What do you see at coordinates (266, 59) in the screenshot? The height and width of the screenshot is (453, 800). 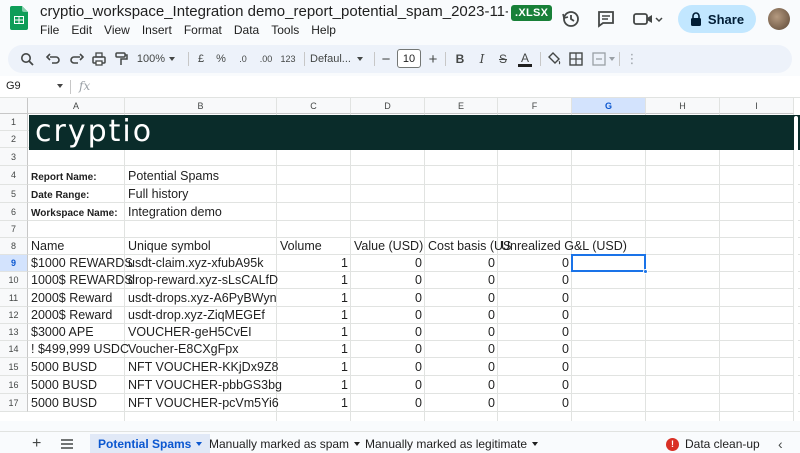 I see `increase-decimal-button: .00` at bounding box center [266, 59].